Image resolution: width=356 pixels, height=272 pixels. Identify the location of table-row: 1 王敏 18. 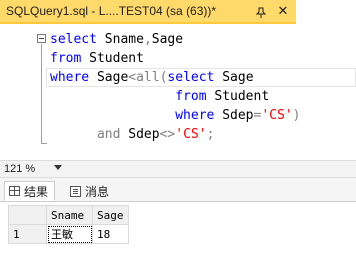
(68, 234).